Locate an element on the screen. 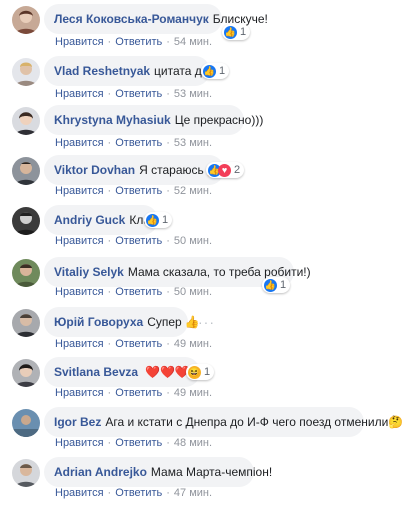 The width and height of the screenshot is (413, 507). comment-text: Мама Марта-чемпіон! is located at coordinates (211, 472).